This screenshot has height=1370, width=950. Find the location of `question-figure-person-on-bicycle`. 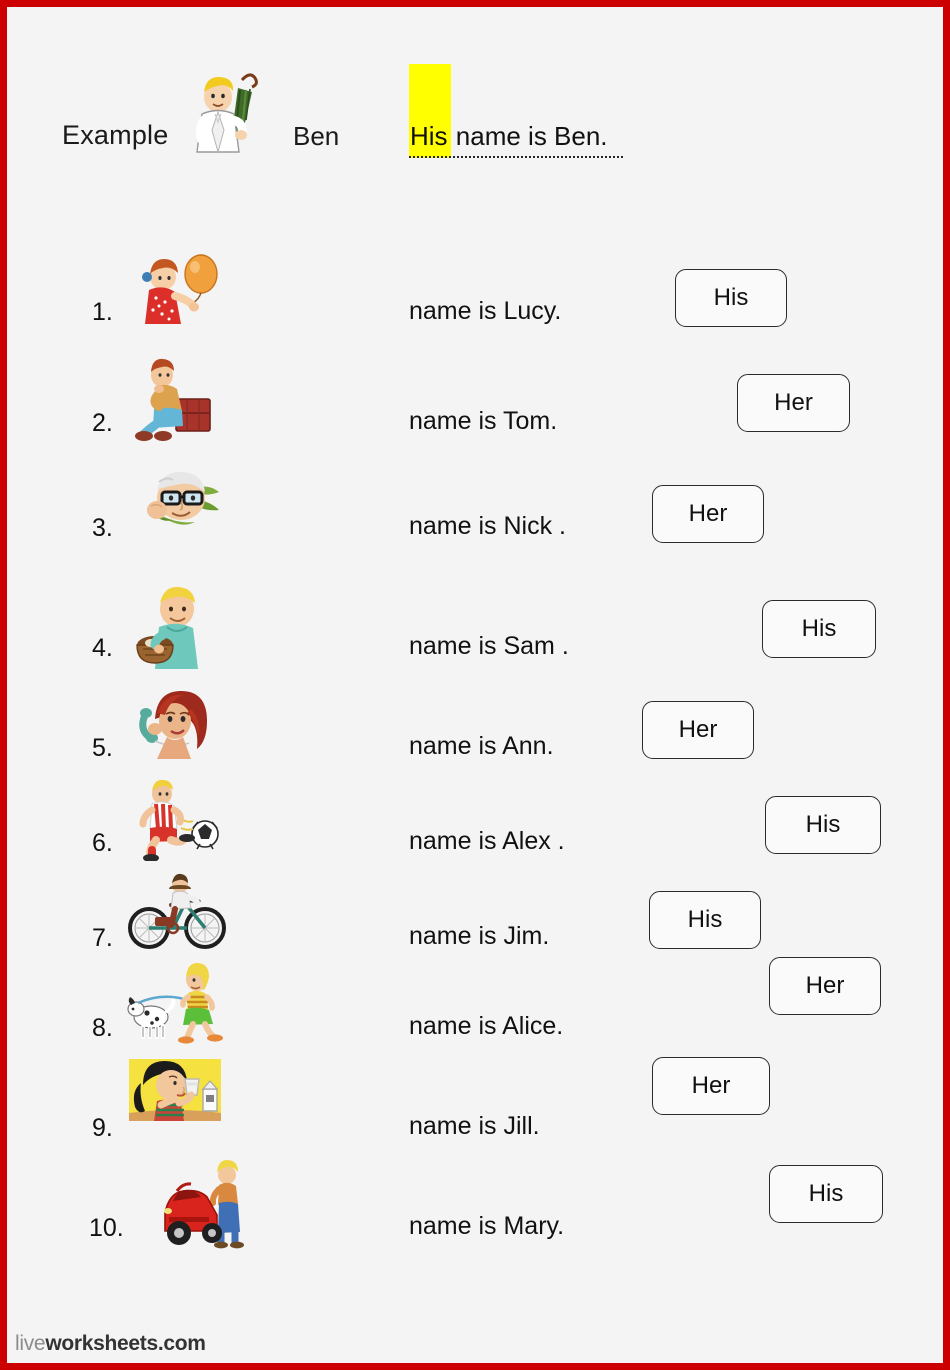

question-figure-person-on-bicycle is located at coordinates (177, 913).